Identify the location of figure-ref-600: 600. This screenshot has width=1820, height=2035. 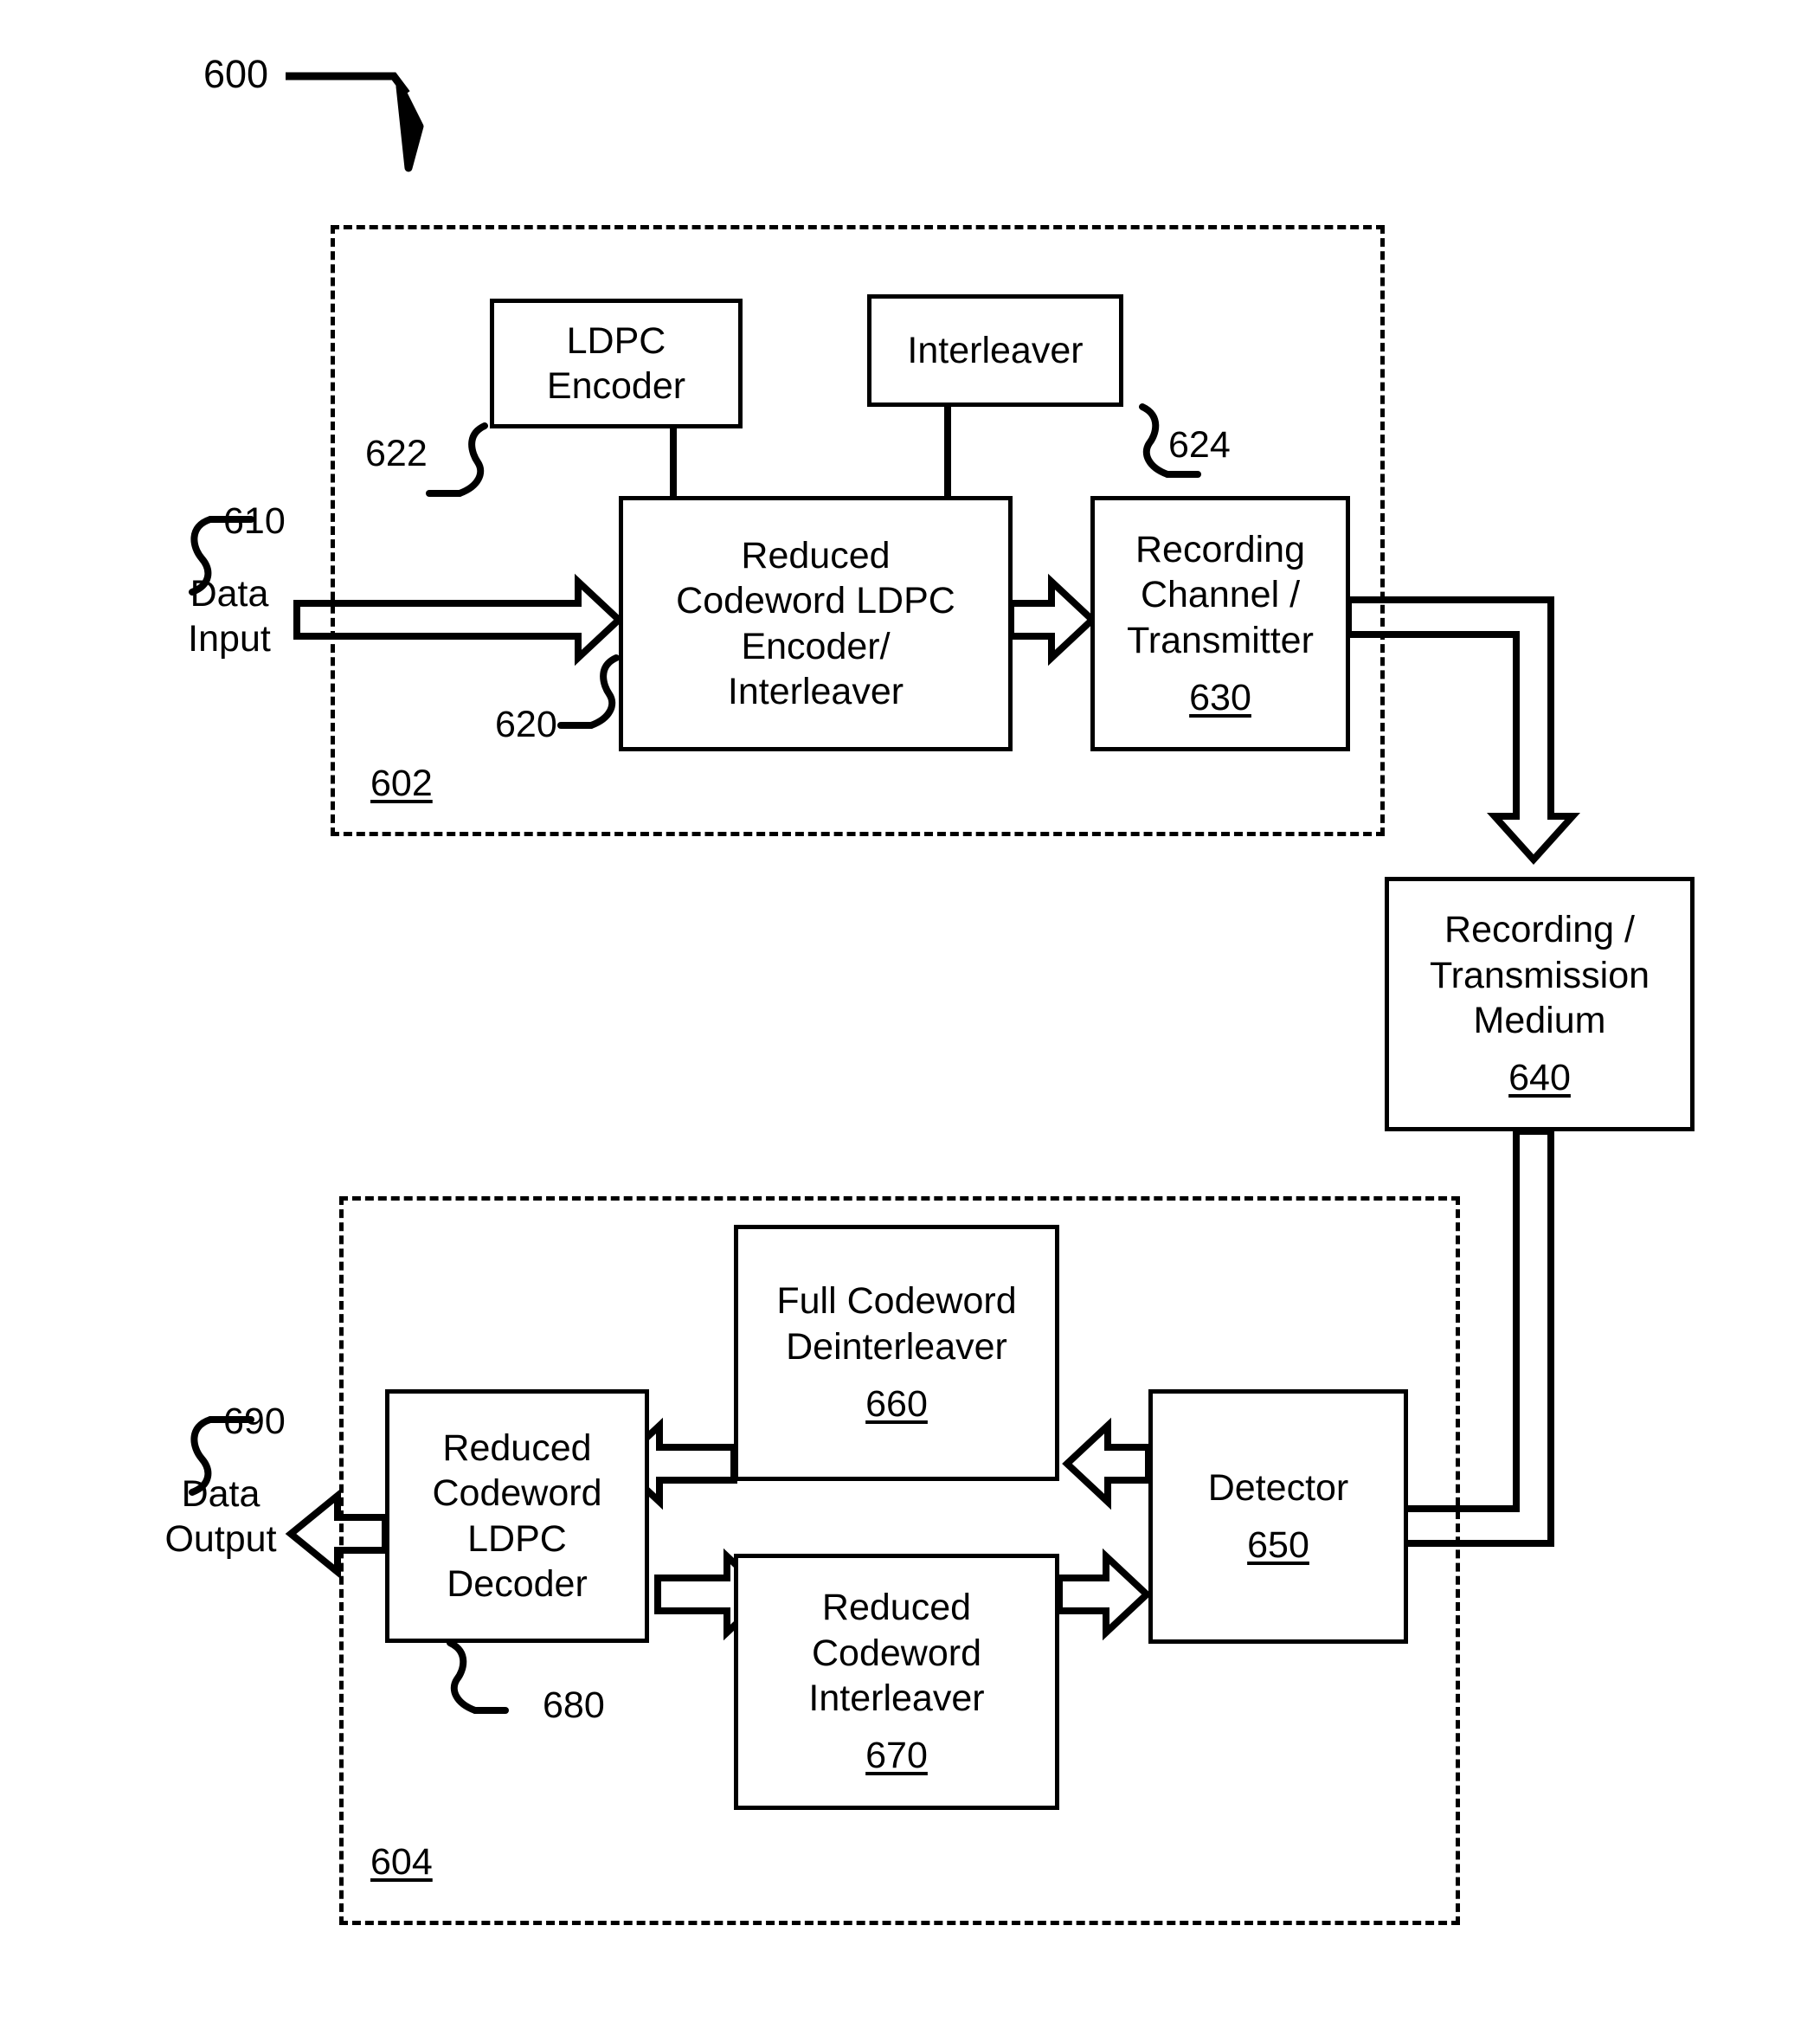
(236, 74).